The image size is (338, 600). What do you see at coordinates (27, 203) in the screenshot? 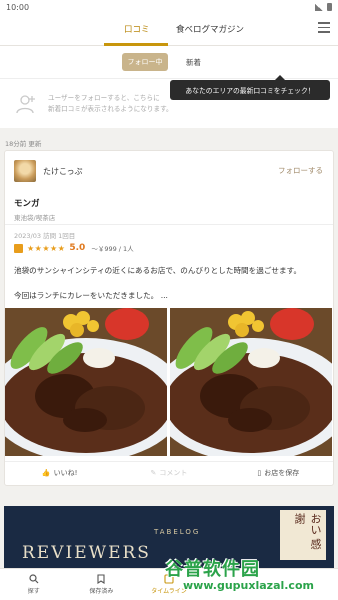
I see `shop-name: モンガ` at bounding box center [27, 203].